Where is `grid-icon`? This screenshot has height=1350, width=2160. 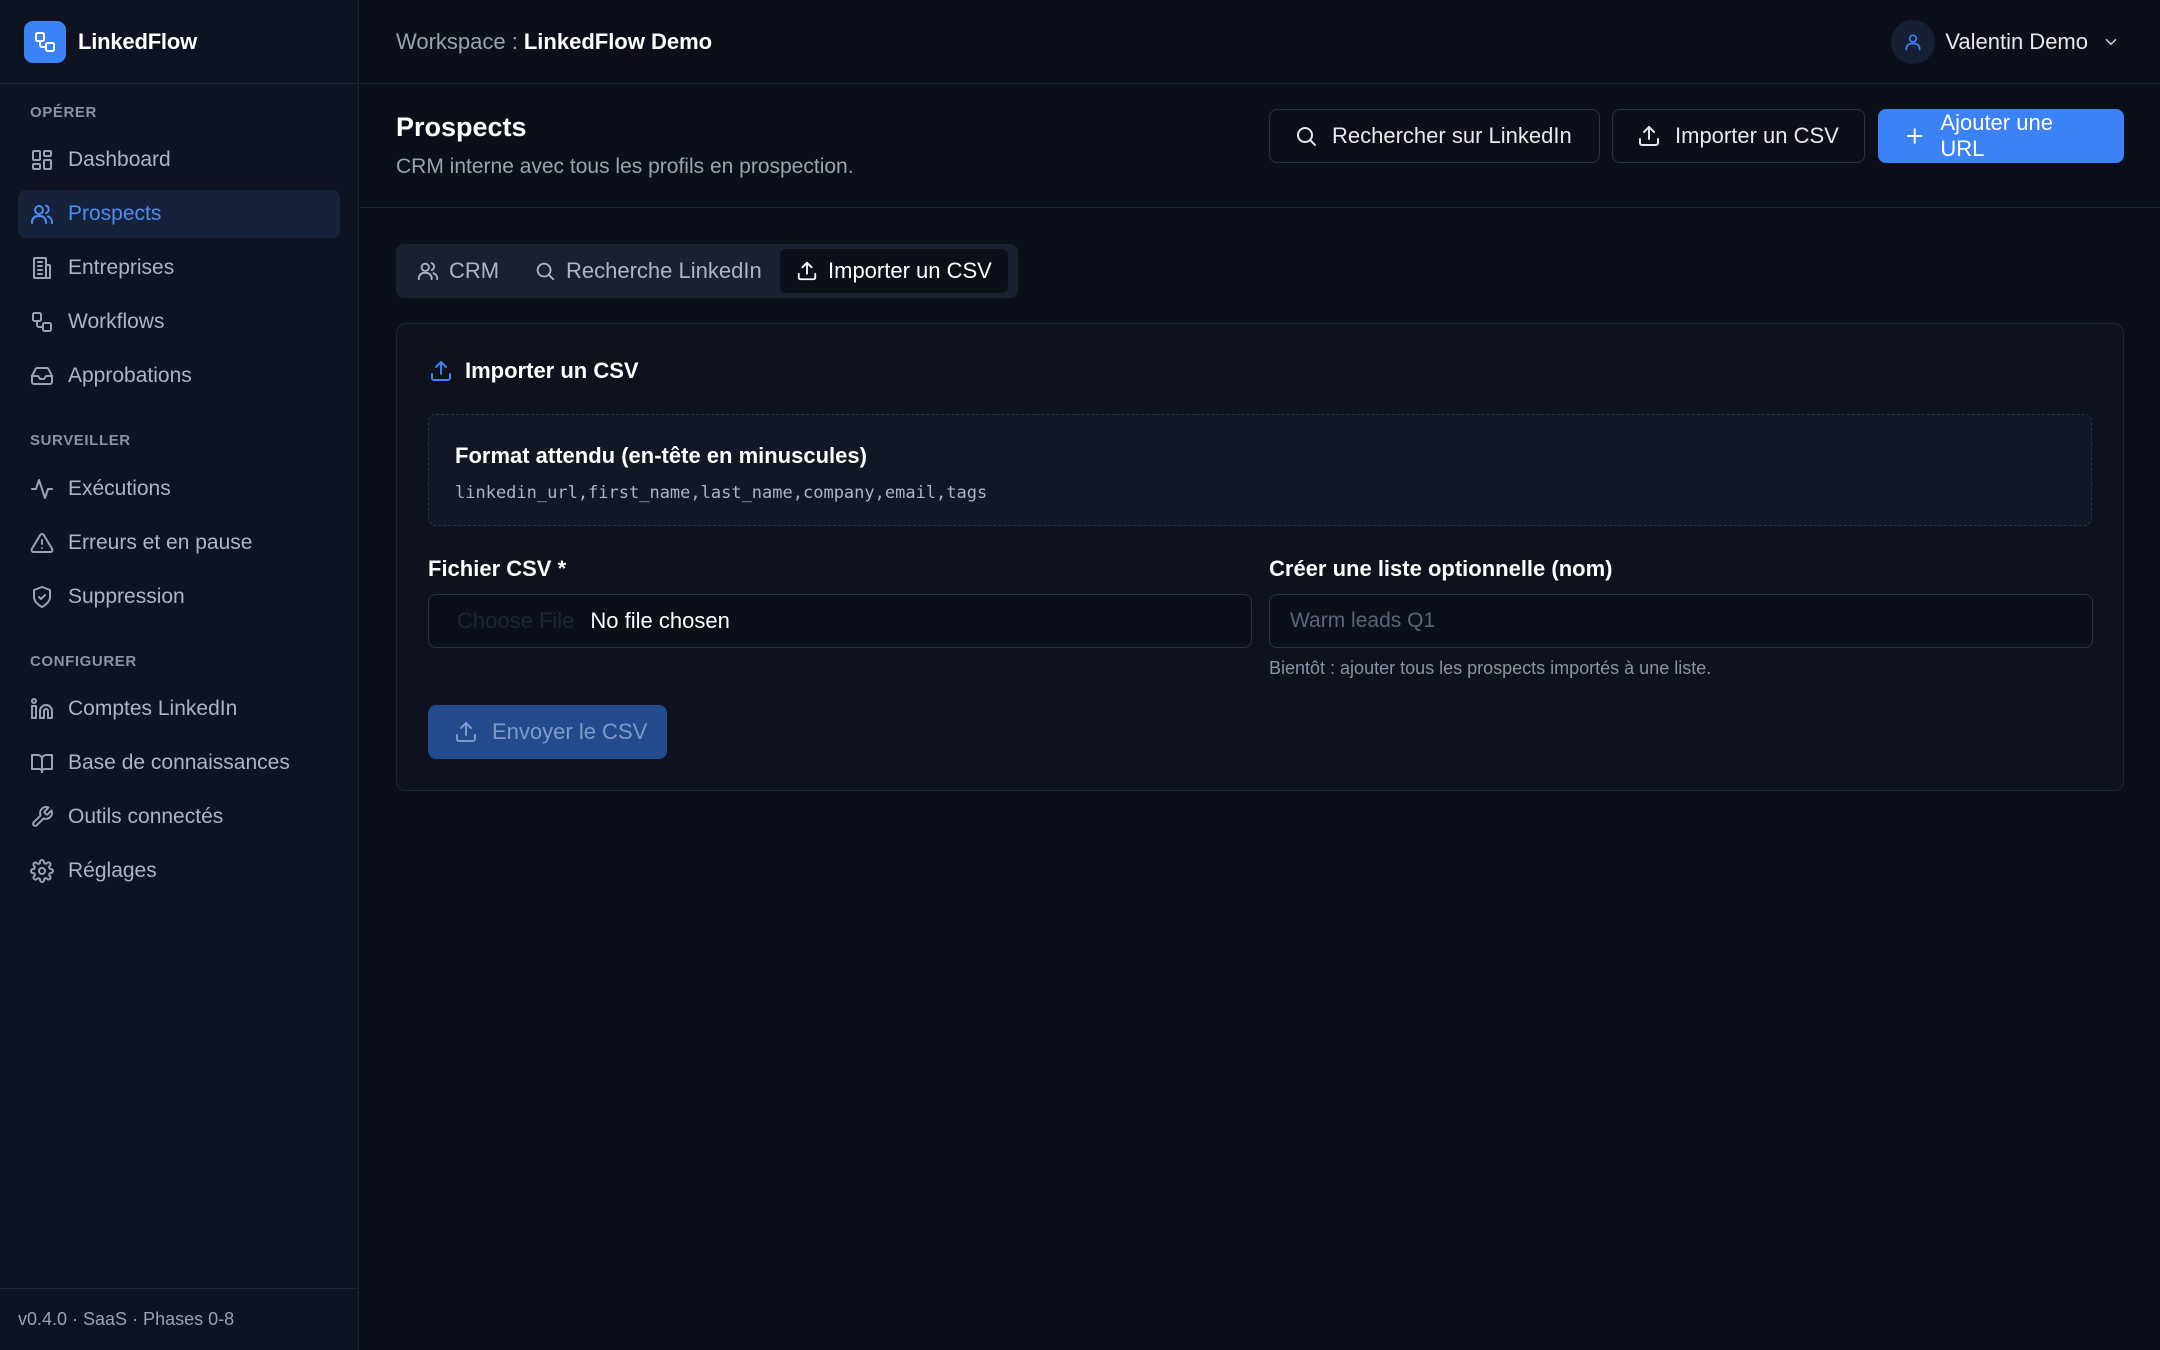
grid-icon is located at coordinates (42, 160).